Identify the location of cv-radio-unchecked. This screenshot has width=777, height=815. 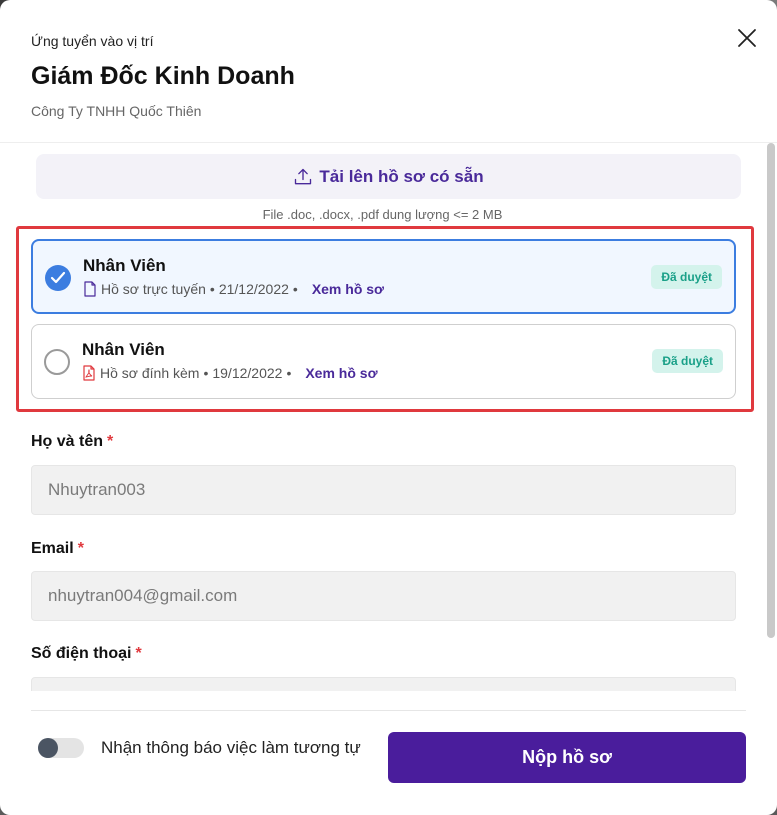
(57, 362).